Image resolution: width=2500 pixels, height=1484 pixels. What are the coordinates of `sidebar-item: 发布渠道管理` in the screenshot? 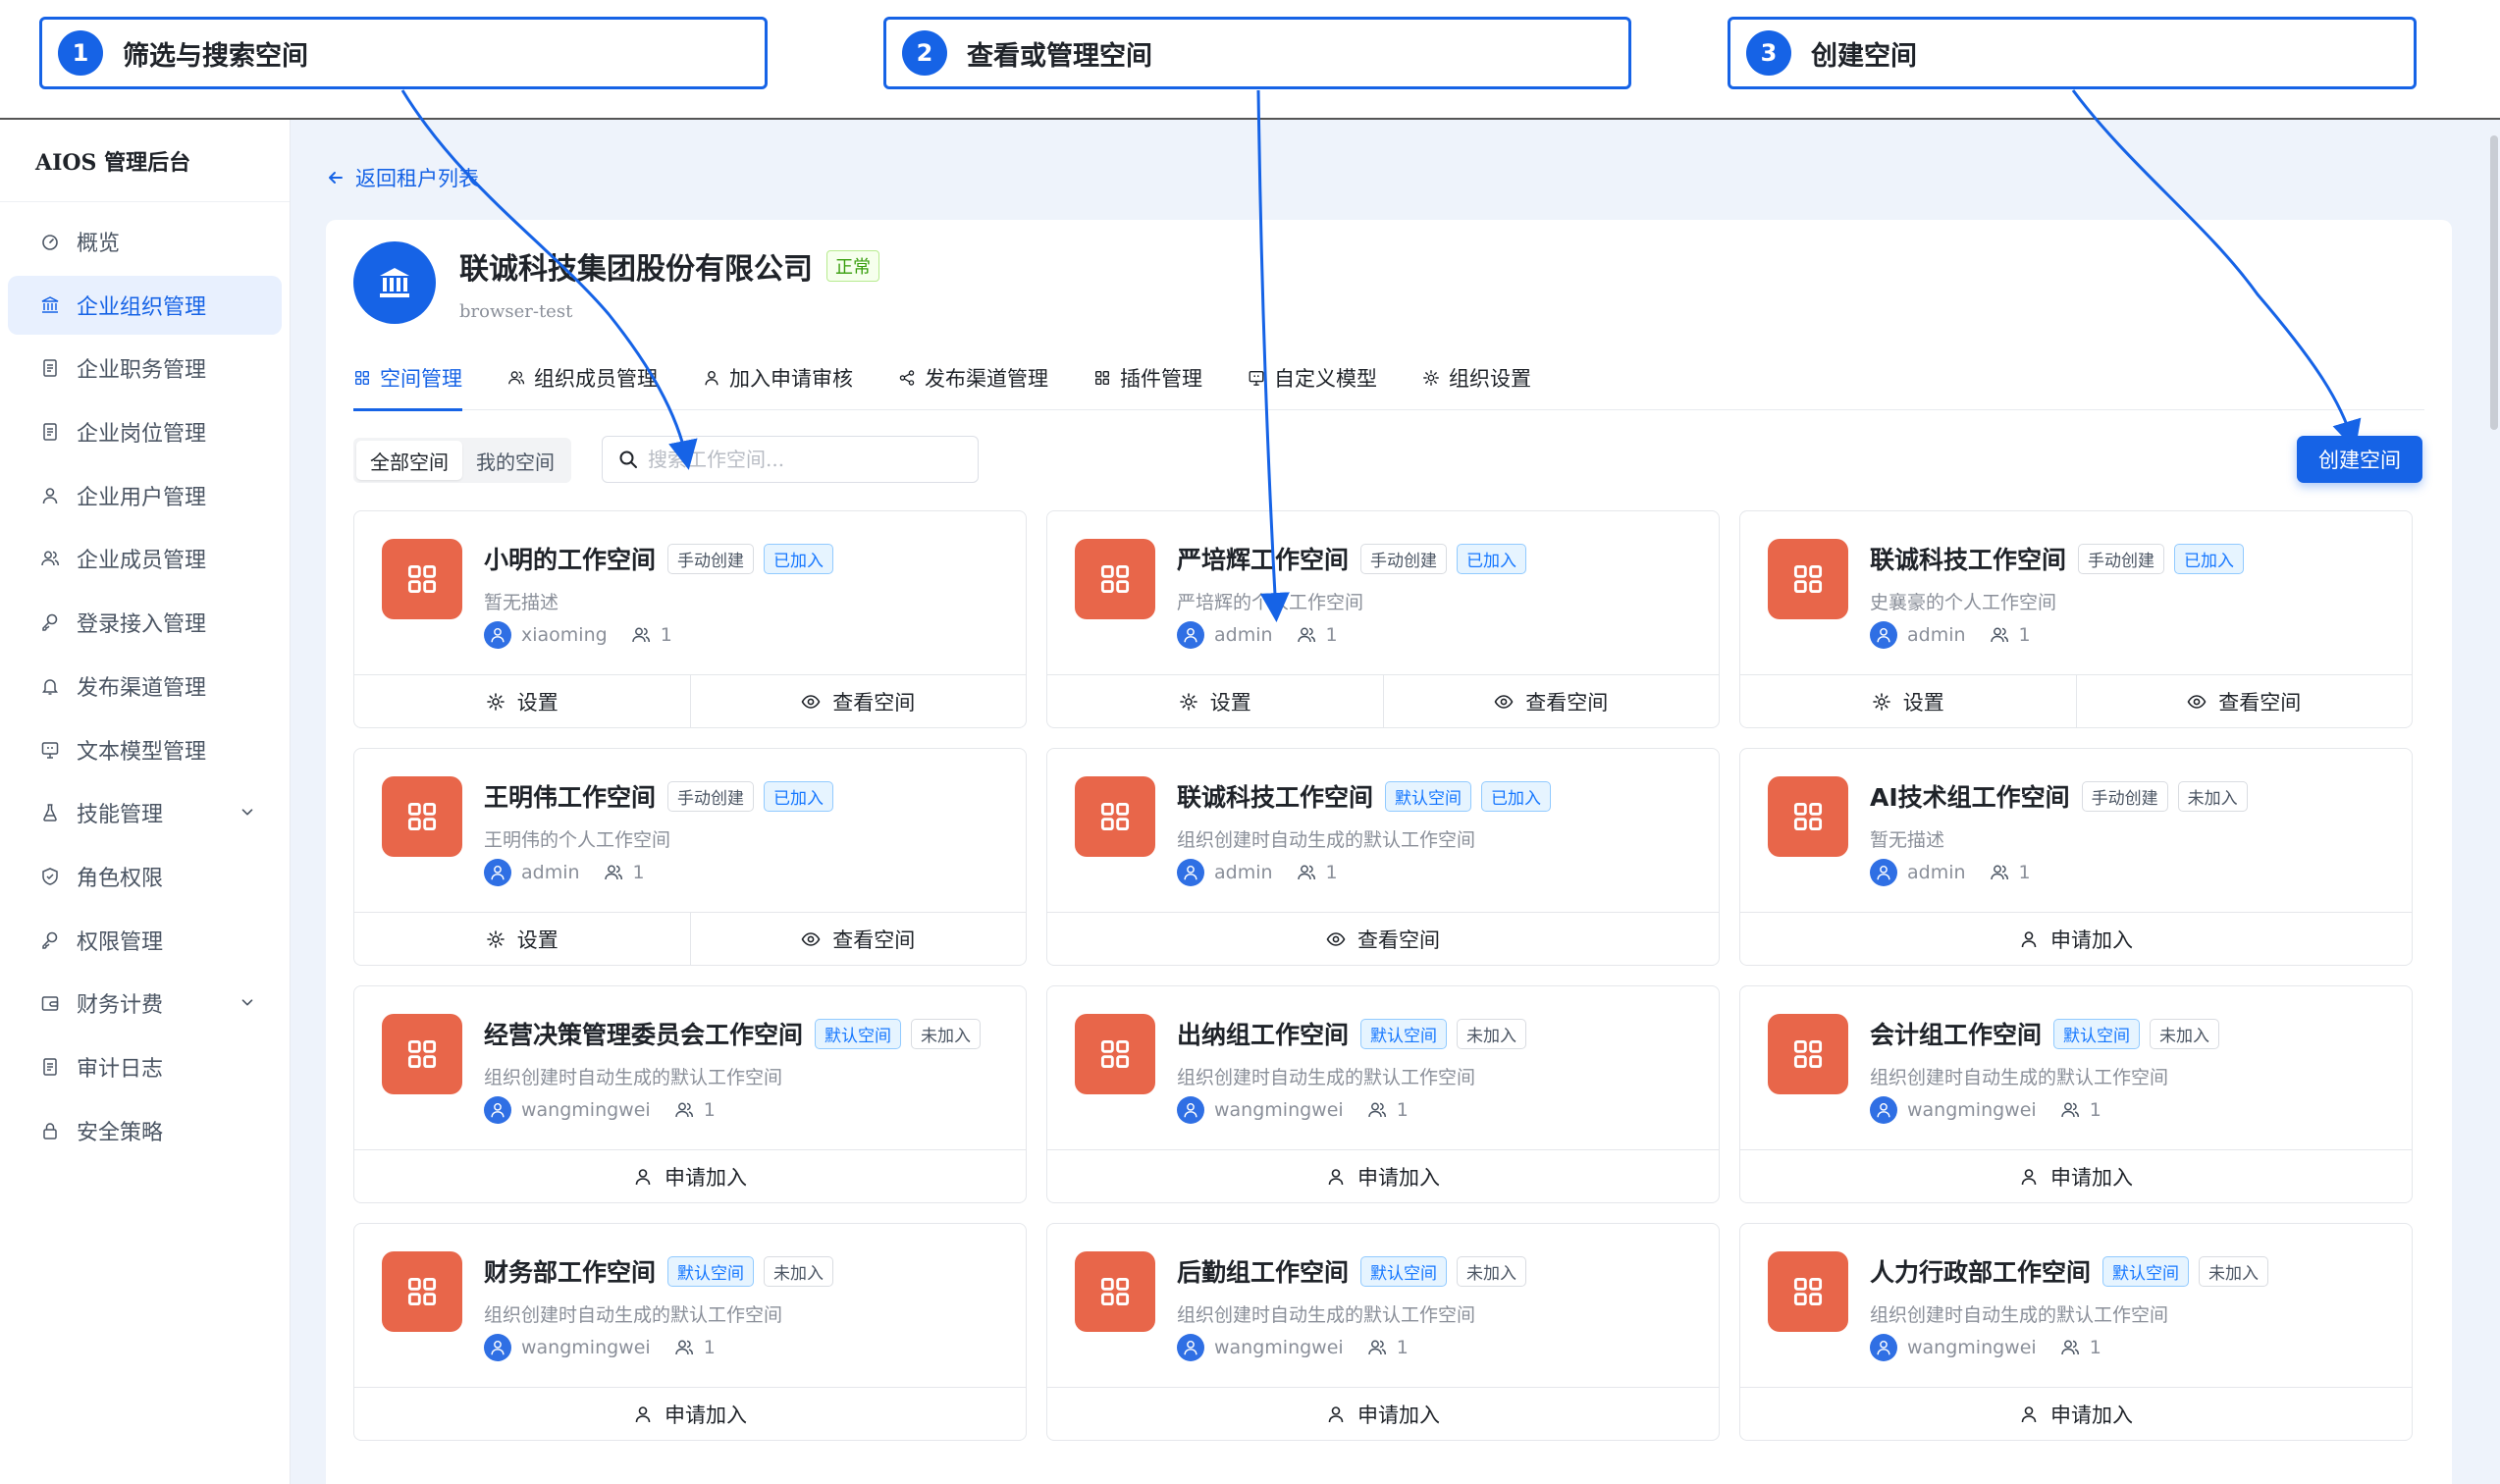 It's located at (145, 687).